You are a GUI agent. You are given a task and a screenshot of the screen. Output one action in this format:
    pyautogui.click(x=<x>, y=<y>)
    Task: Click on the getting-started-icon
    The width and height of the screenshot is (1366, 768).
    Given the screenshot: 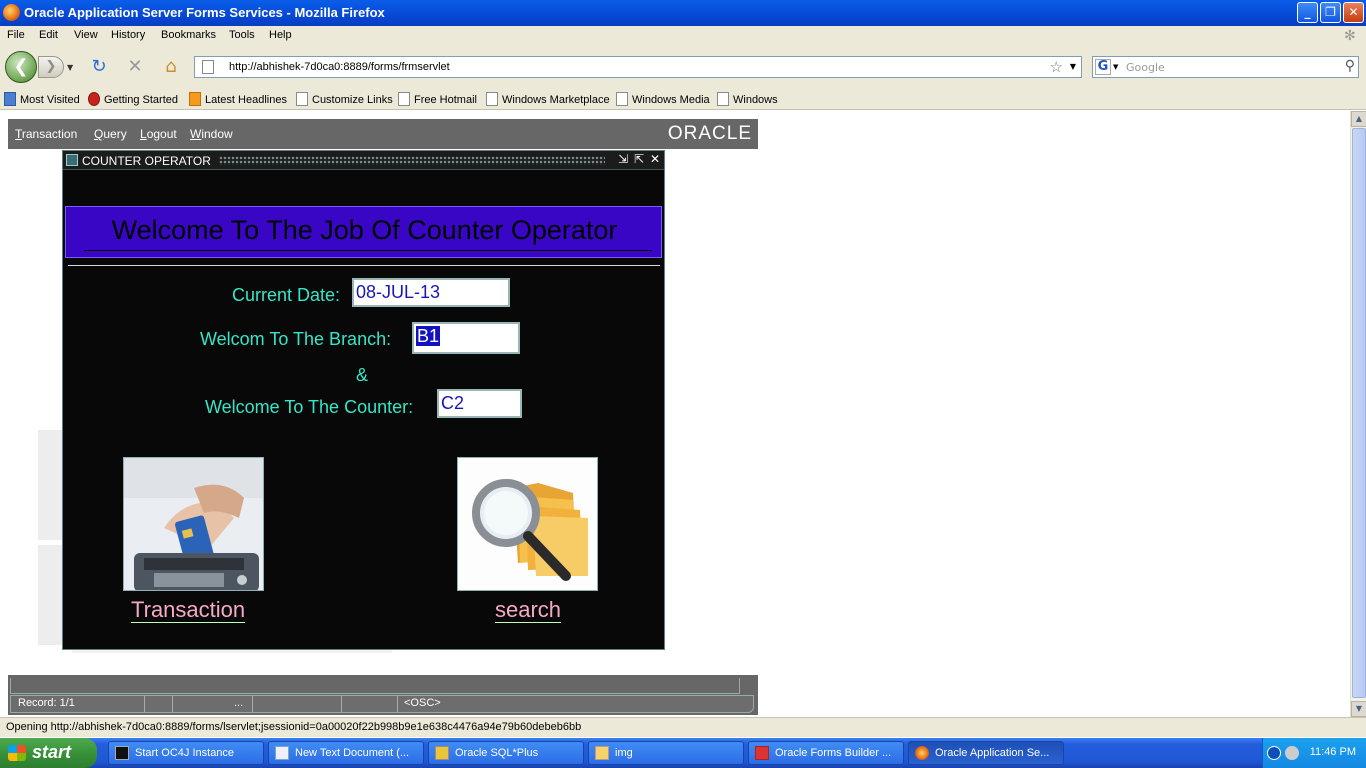 What is the action you would take?
    pyautogui.click(x=94, y=99)
    